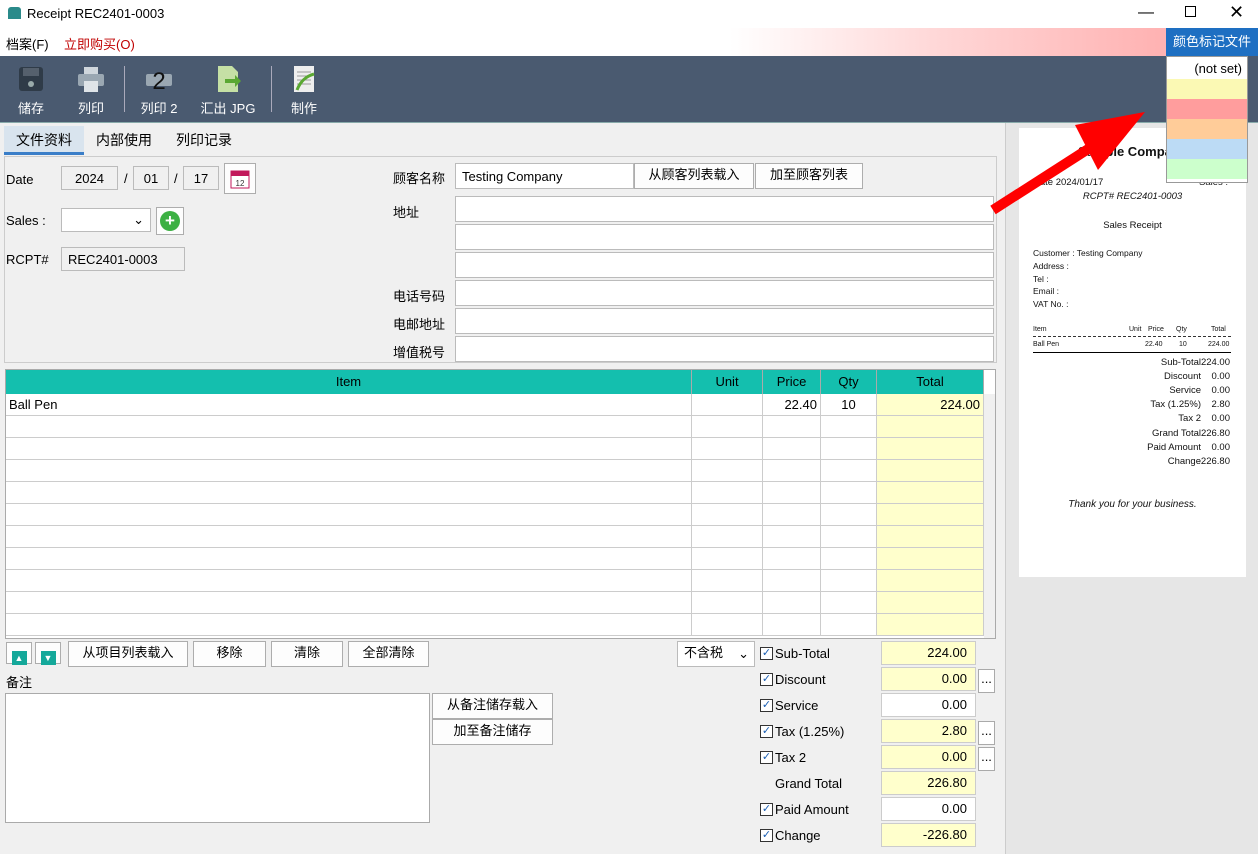  Describe the element at coordinates (849, 405) in the screenshot. I see `cell-qty: 10` at that location.